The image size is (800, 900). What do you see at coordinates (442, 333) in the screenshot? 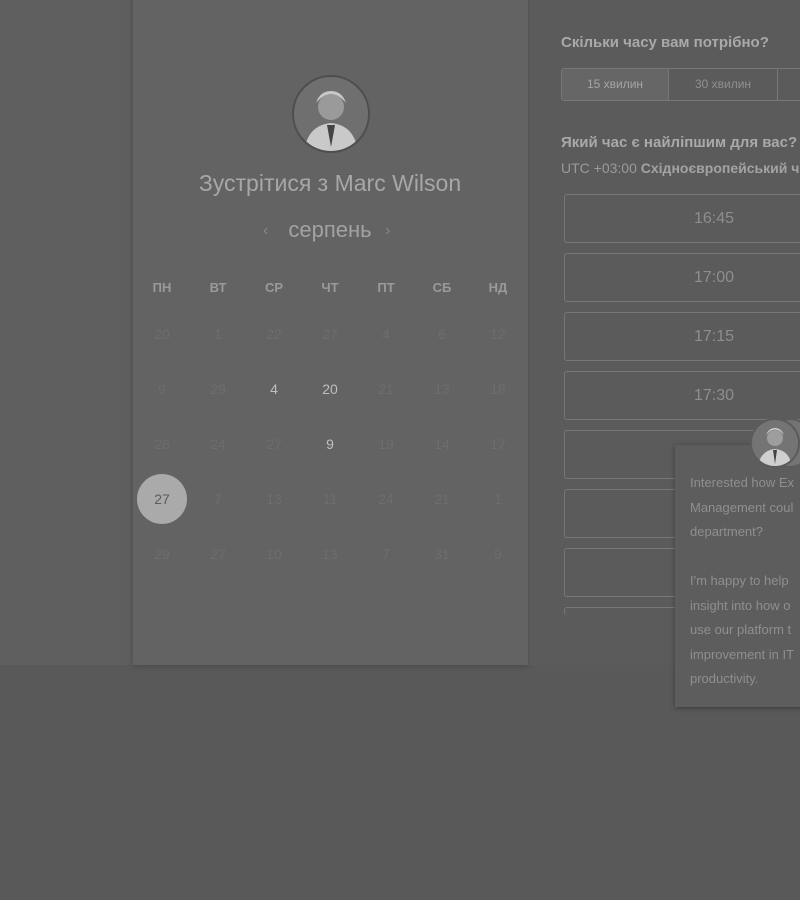
I see `calendar-day: 6` at bounding box center [442, 333].